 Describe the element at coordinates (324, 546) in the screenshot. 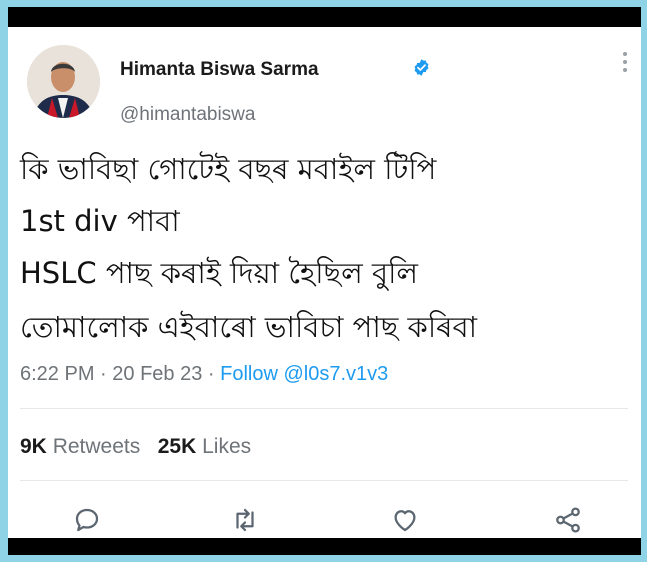

I see `bottom-black-bar` at that location.